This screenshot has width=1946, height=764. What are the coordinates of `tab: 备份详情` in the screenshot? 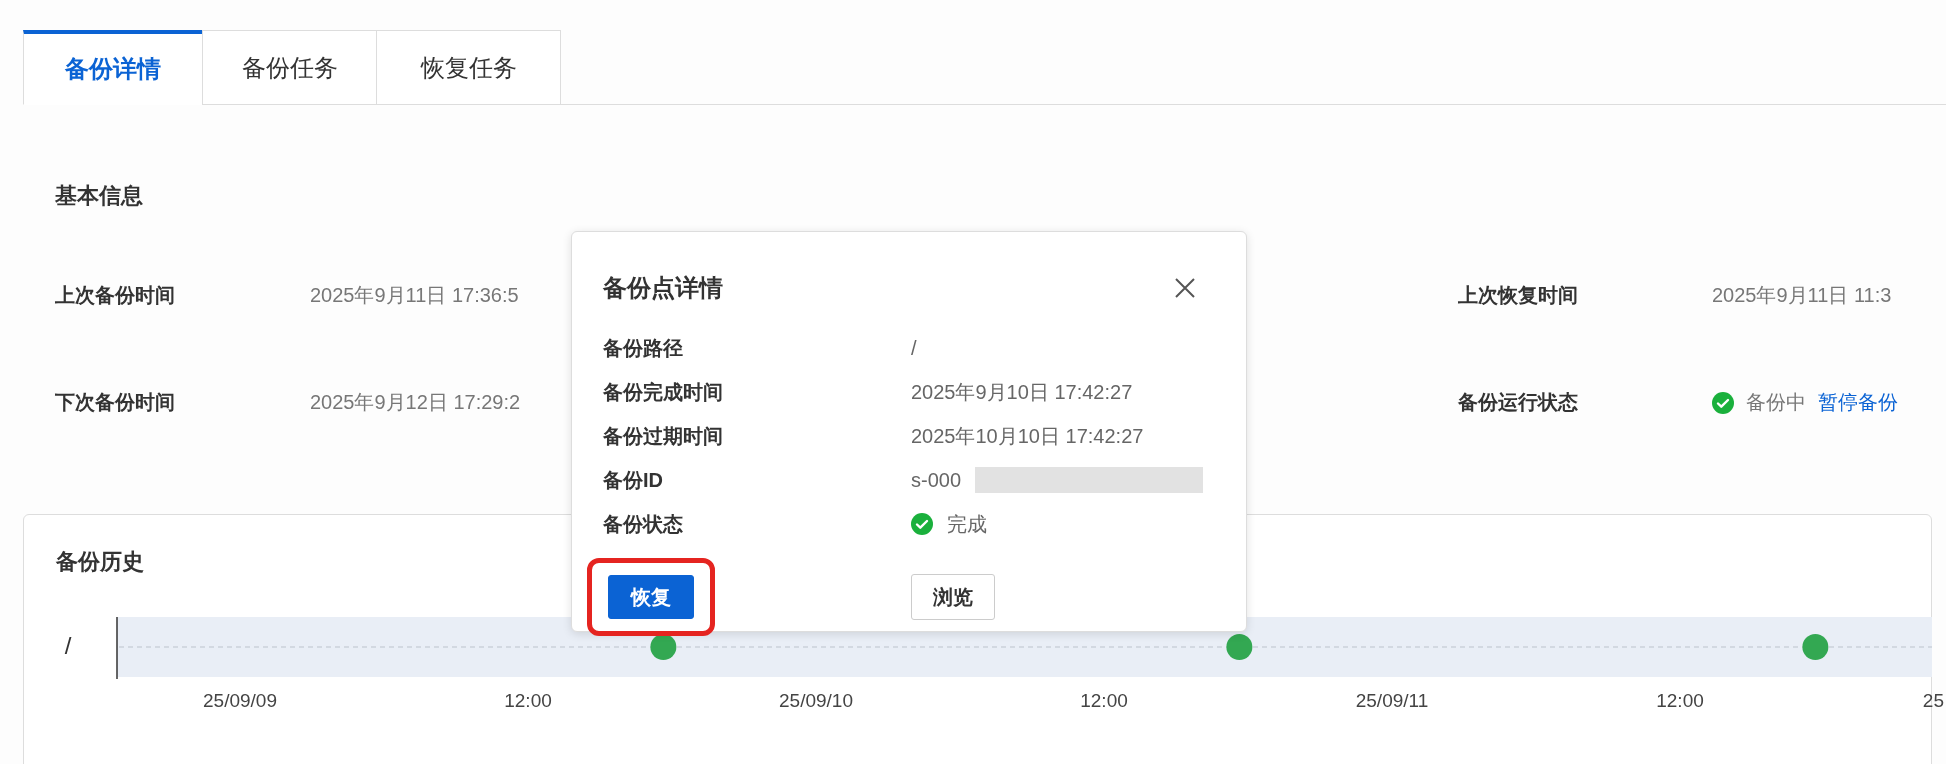 It's located at (113, 67).